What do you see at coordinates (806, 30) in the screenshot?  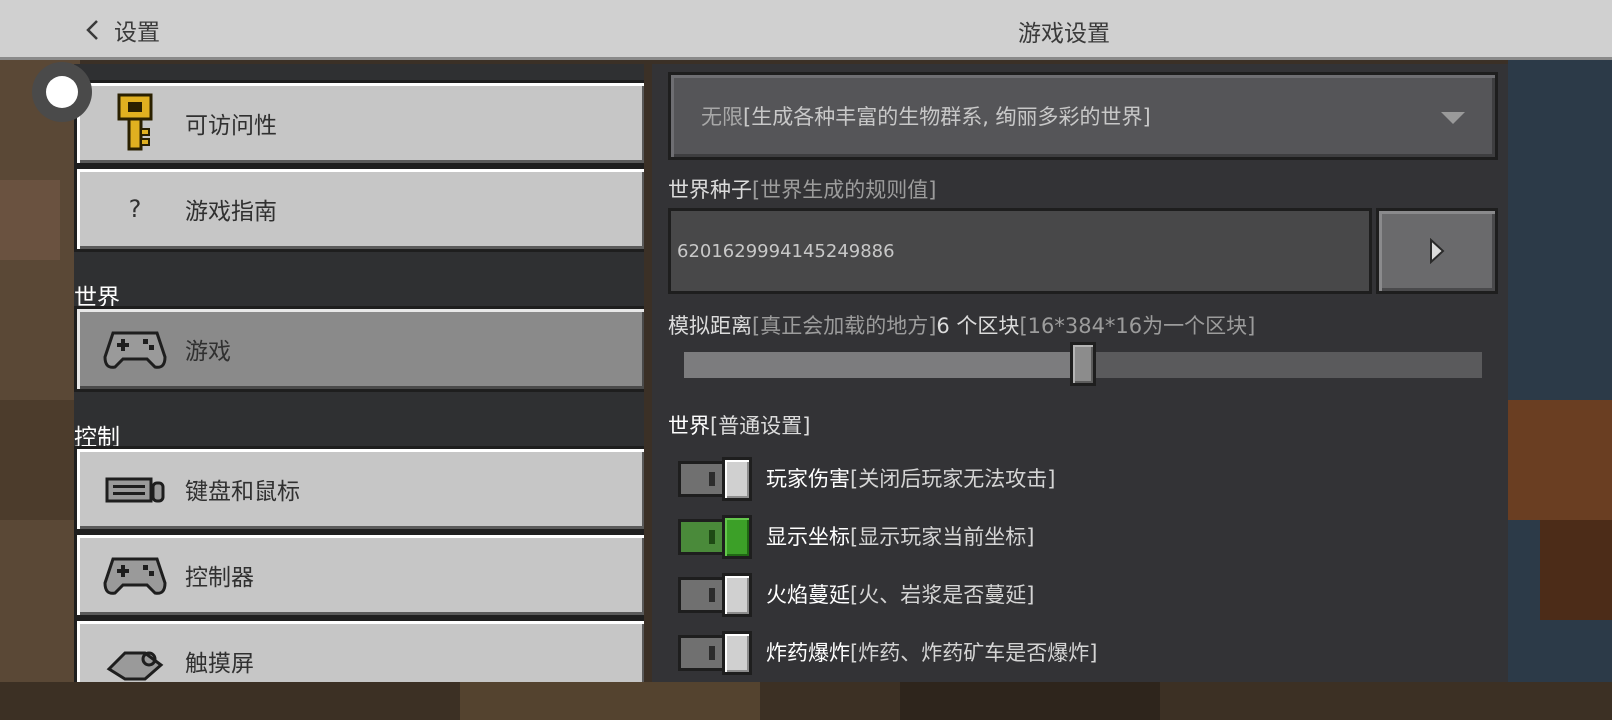 I see `title-bar: 设置 游戏设置` at bounding box center [806, 30].